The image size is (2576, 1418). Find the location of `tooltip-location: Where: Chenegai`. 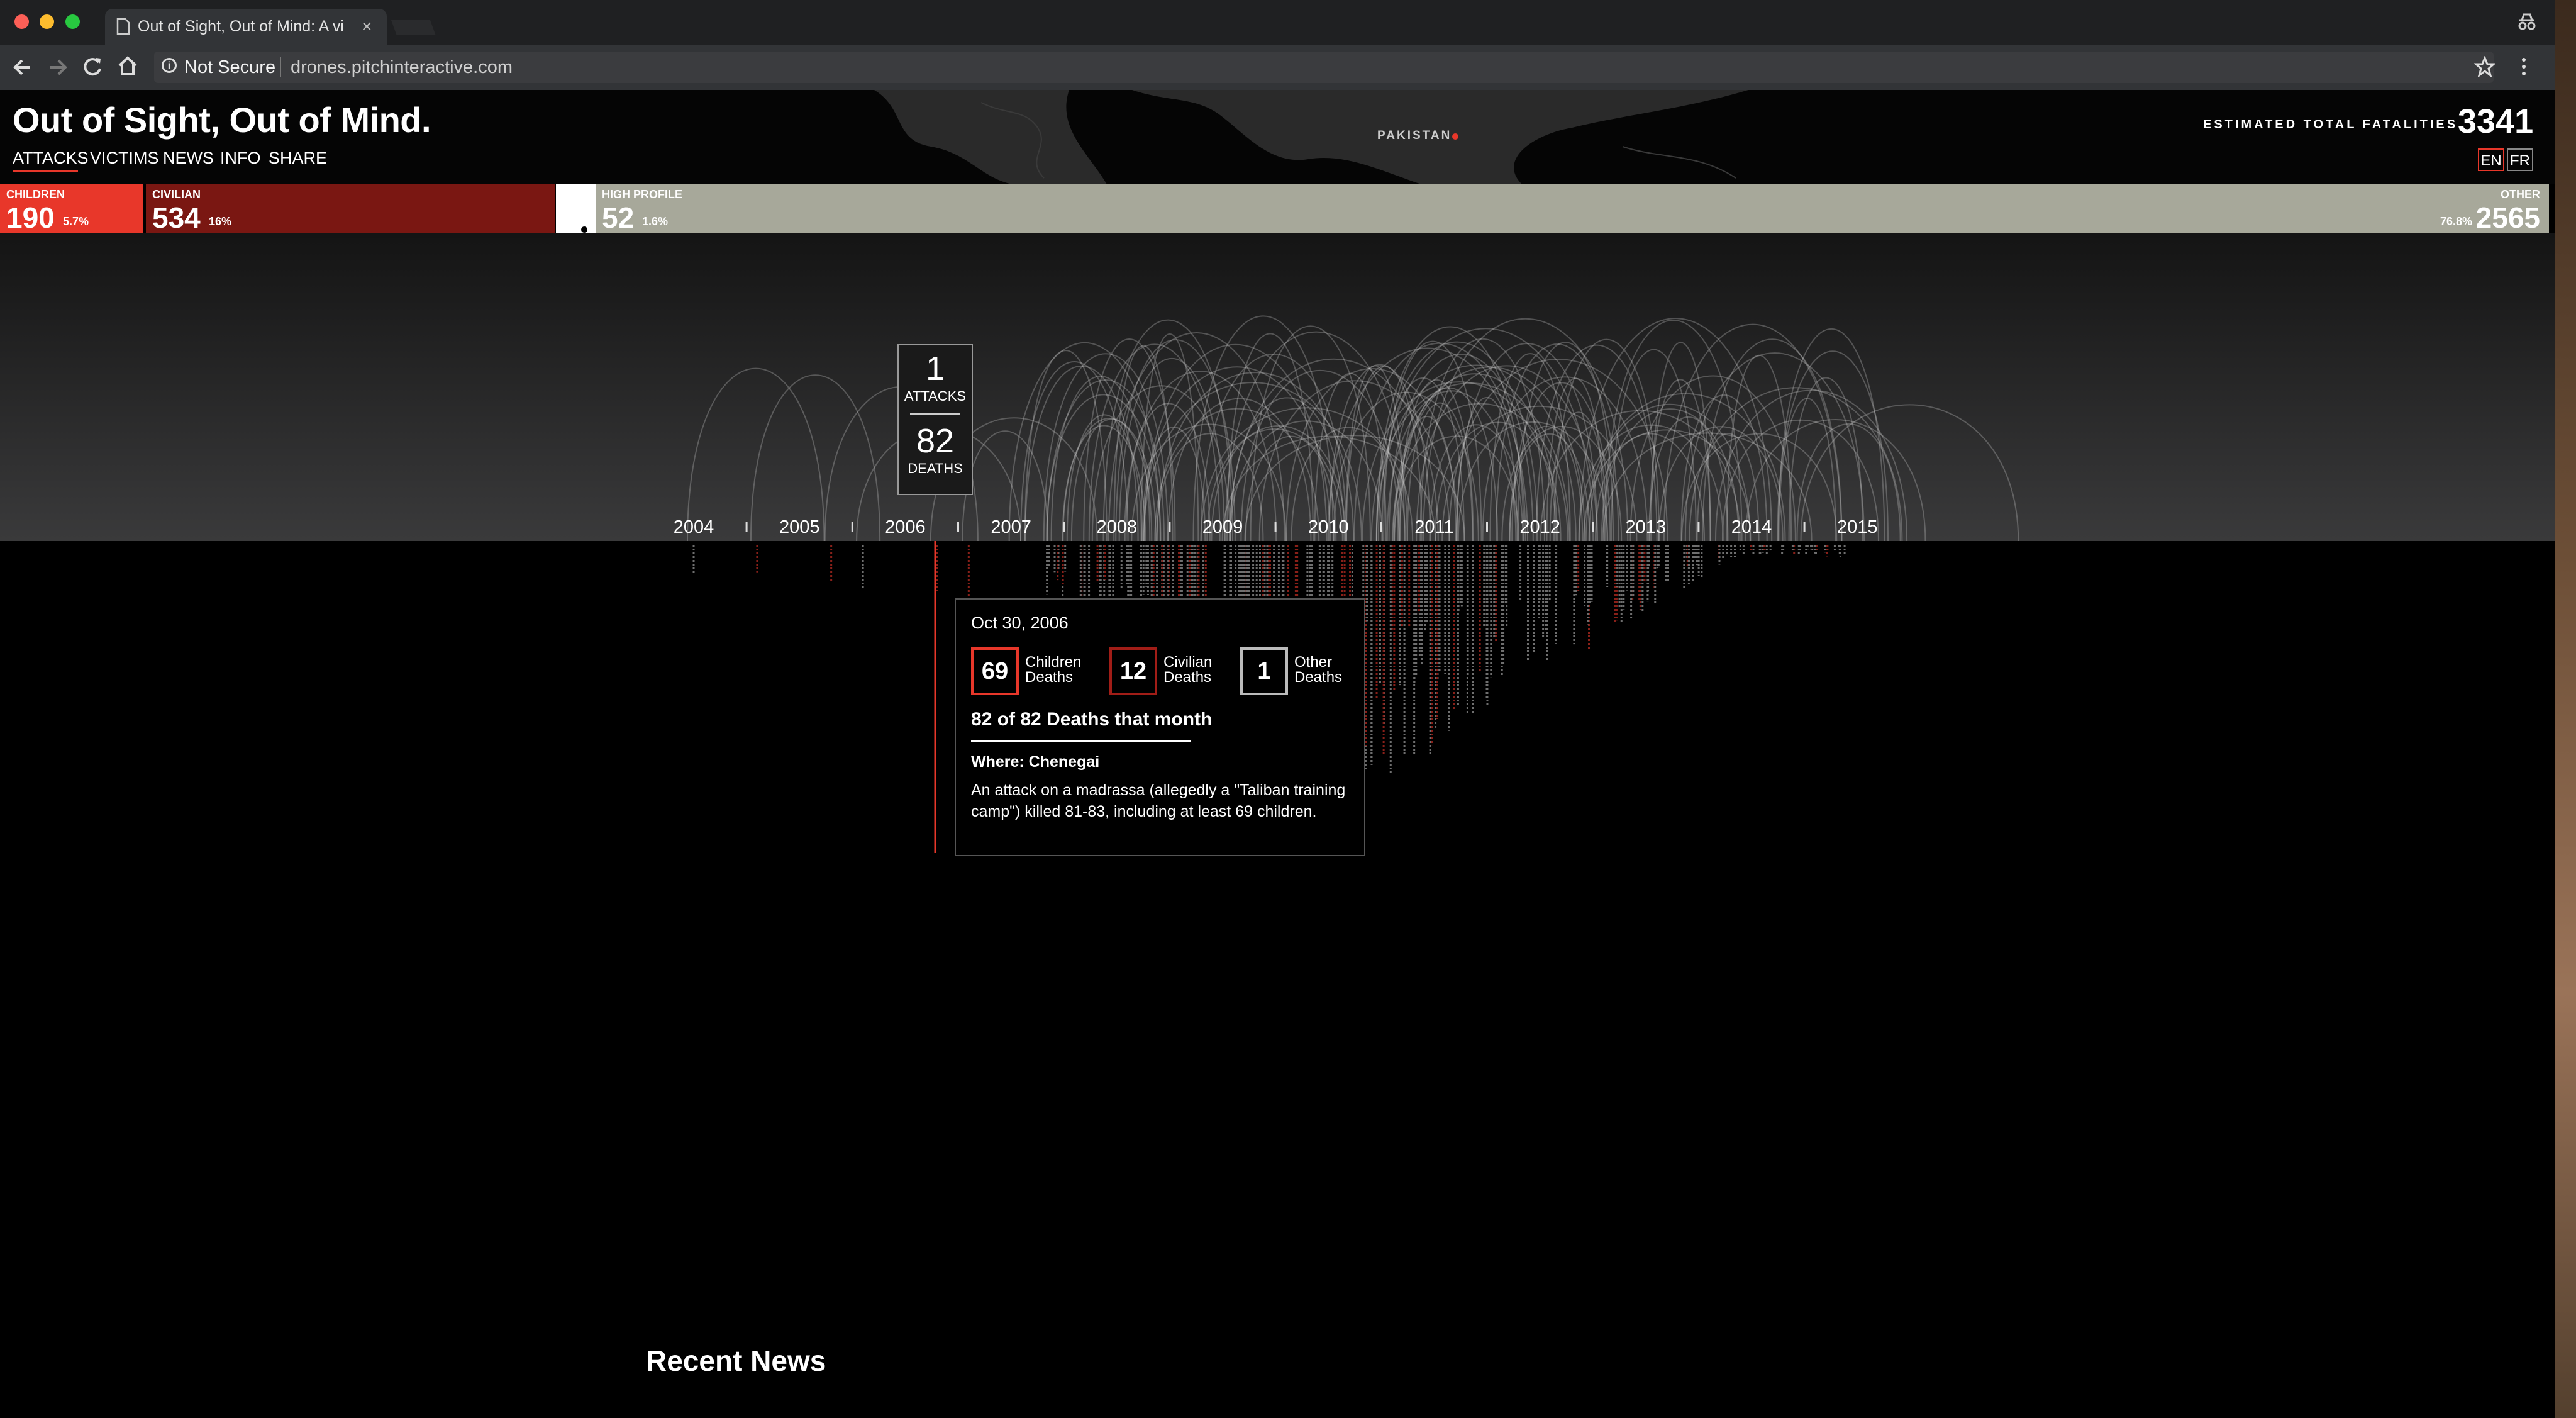

tooltip-location: Where: Chenegai is located at coordinates (1035, 762).